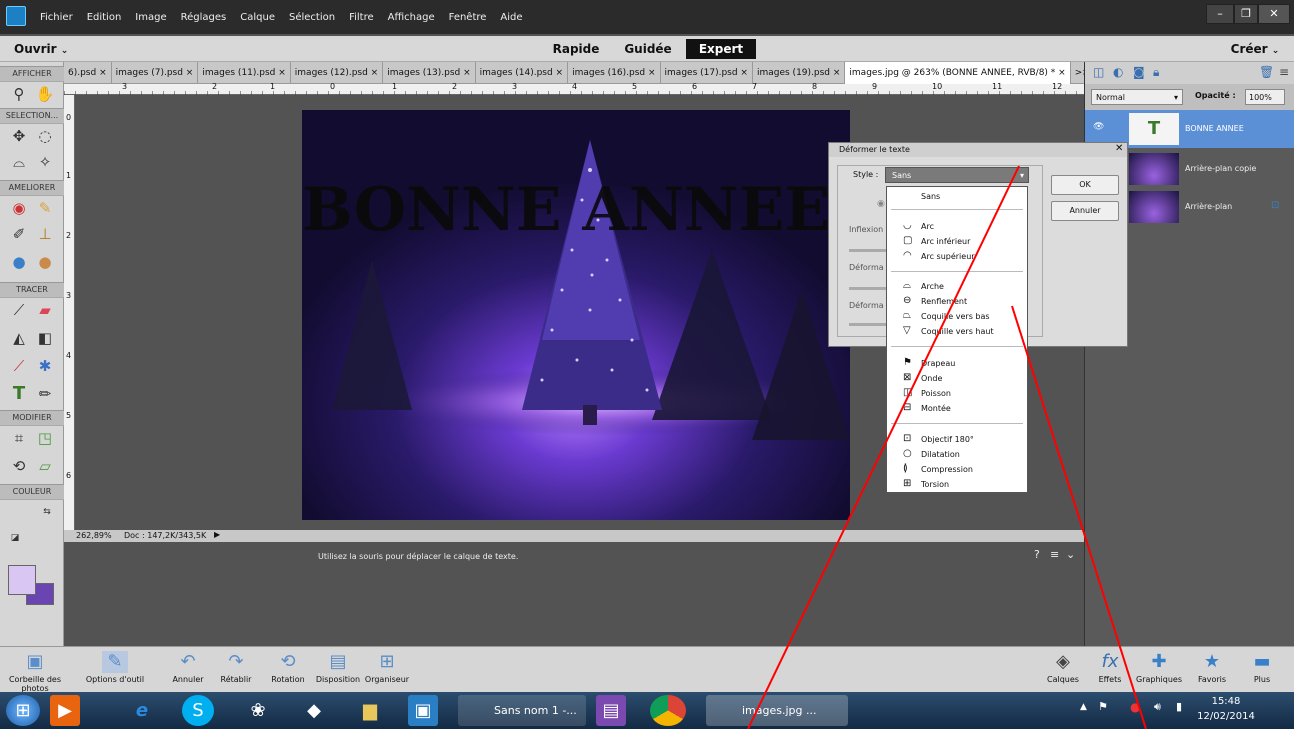  Describe the element at coordinates (1079, 517) in the screenshot. I see `annotation-line` at that location.